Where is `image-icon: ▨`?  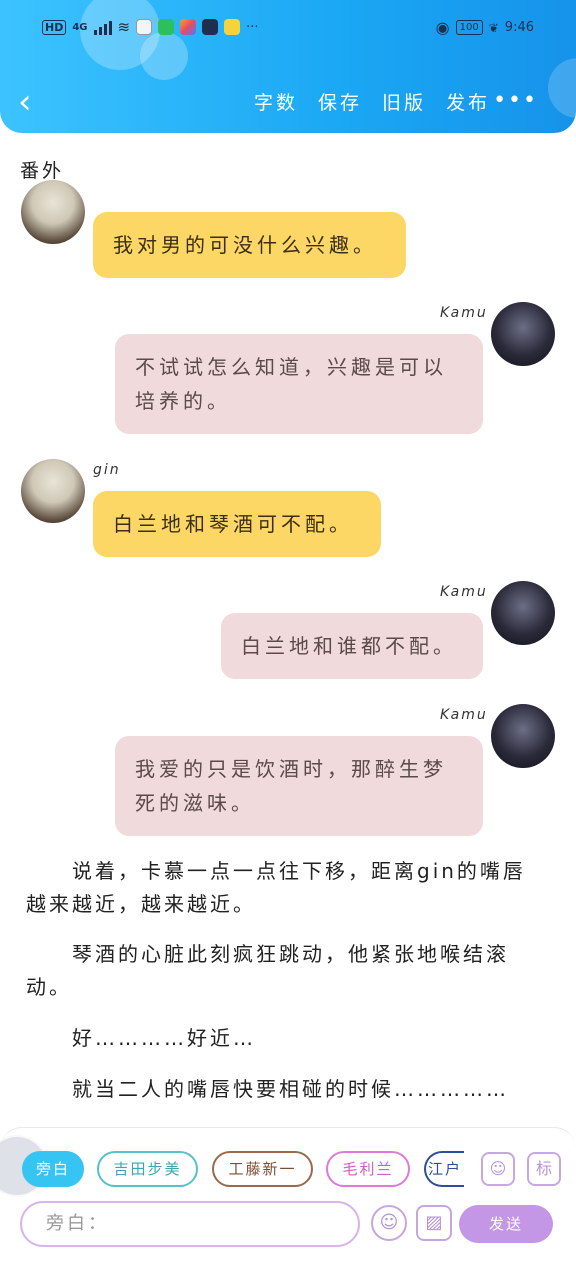 image-icon: ▨ is located at coordinates (434, 1223).